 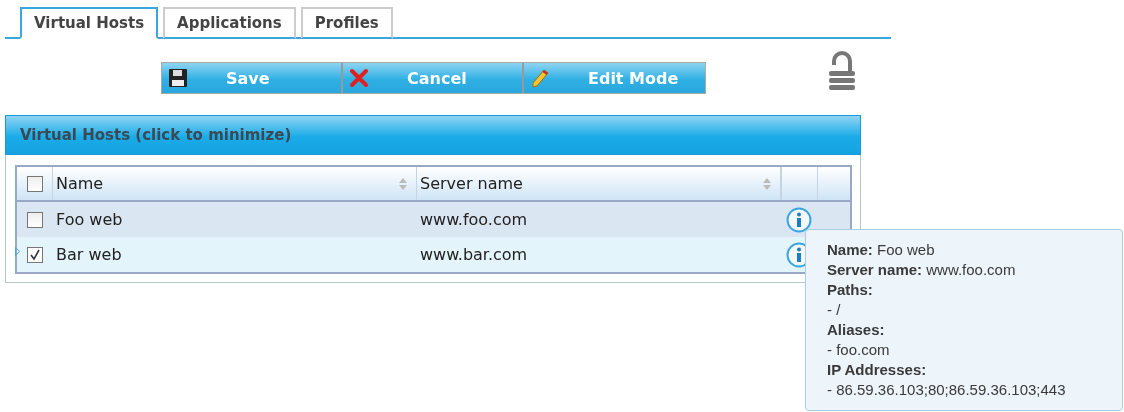 What do you see at coordinates (881, 250) in the screenshot?
I see `tooltip-text: Name: Foo web` at bounding box center [881, 250].